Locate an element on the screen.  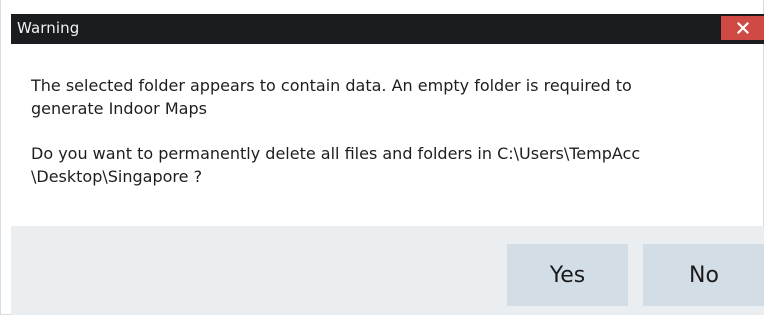
dialog-title: Warning is located at coordinates (48, 28).